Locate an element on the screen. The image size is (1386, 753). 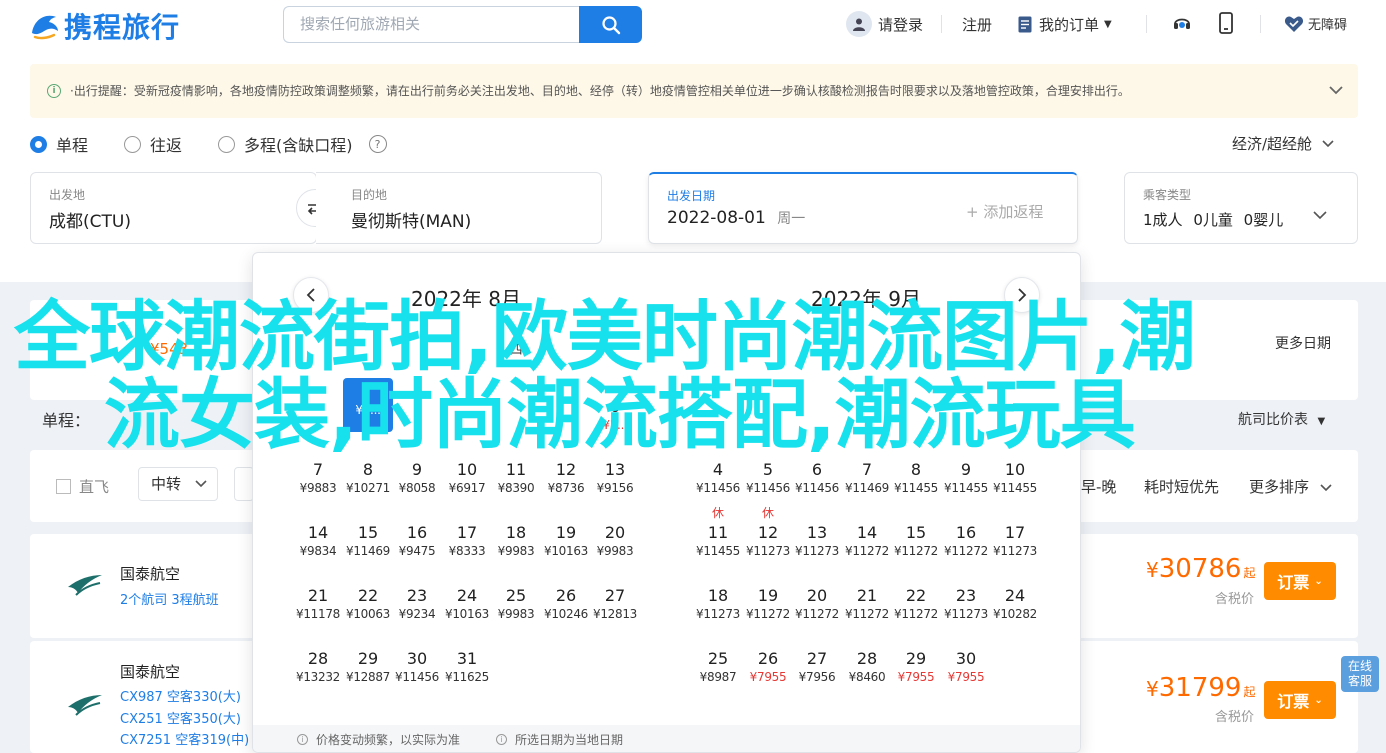
calendar-day: 13 ¥9156 is located at coordinates (615, 477).